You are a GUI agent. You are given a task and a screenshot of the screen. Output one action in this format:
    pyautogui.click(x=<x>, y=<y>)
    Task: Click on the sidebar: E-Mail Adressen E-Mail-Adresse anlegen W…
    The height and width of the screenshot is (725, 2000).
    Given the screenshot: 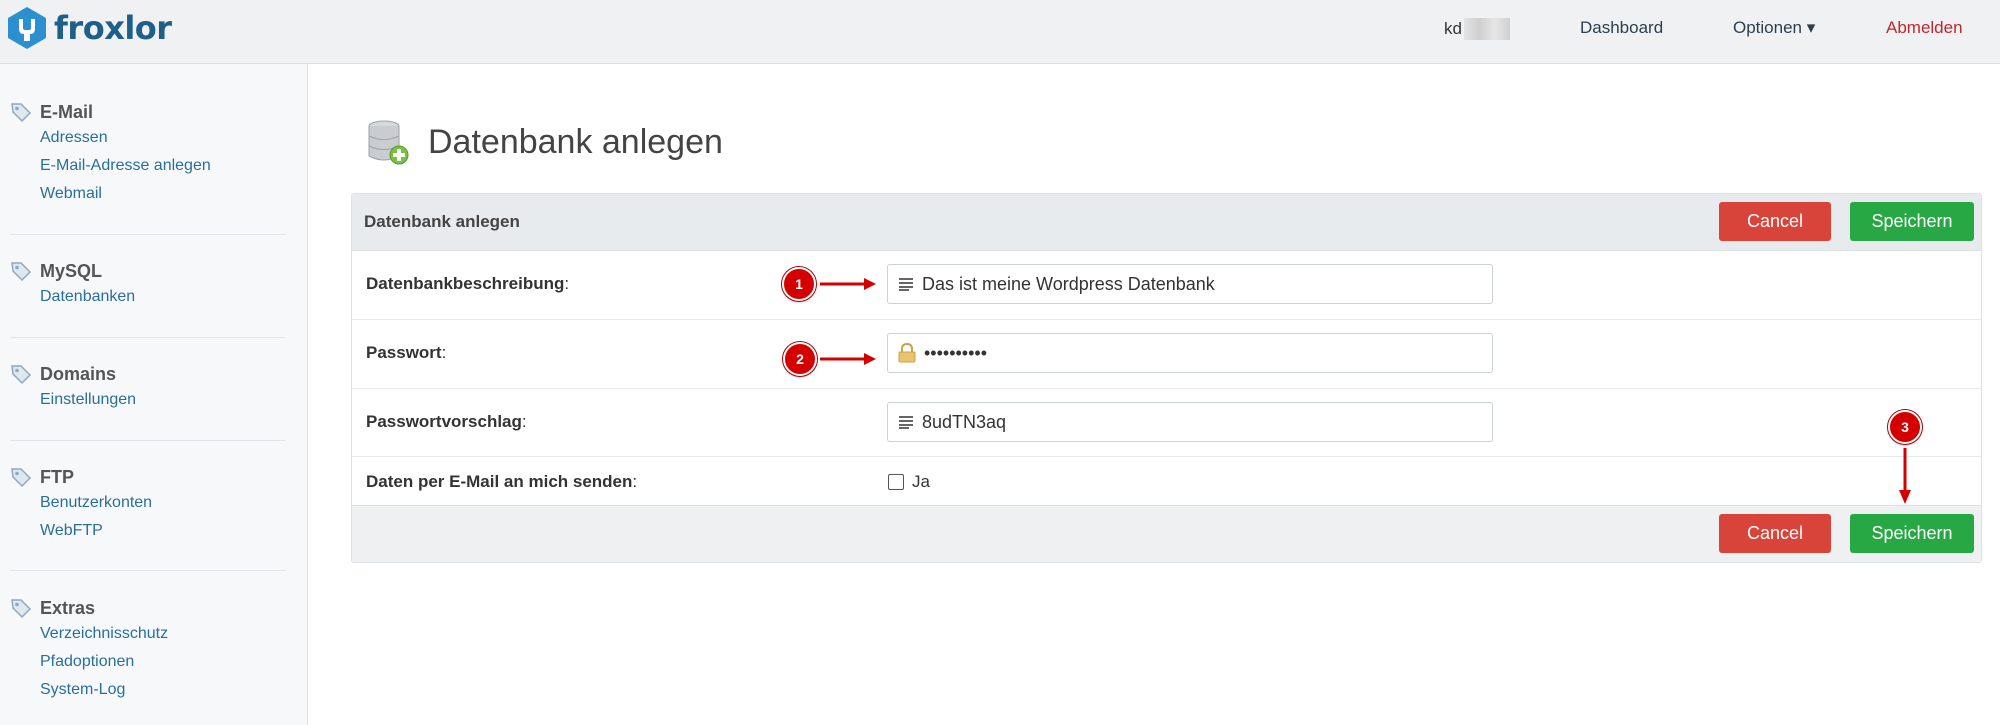 What is the action you would take?
    pyautogui.click(x=154, y=394)
    